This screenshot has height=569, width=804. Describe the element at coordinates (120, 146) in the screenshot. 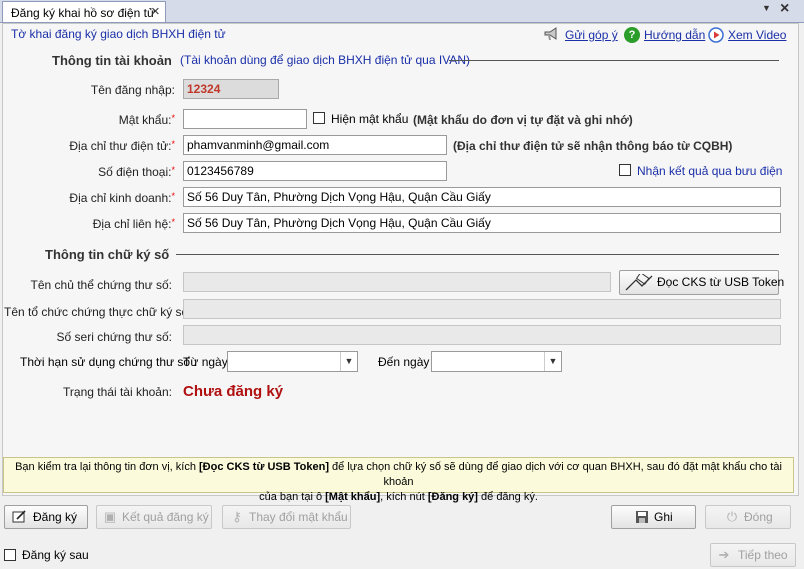

I see `email-label-text: Địa chỉ thư điện tử:` at that location.